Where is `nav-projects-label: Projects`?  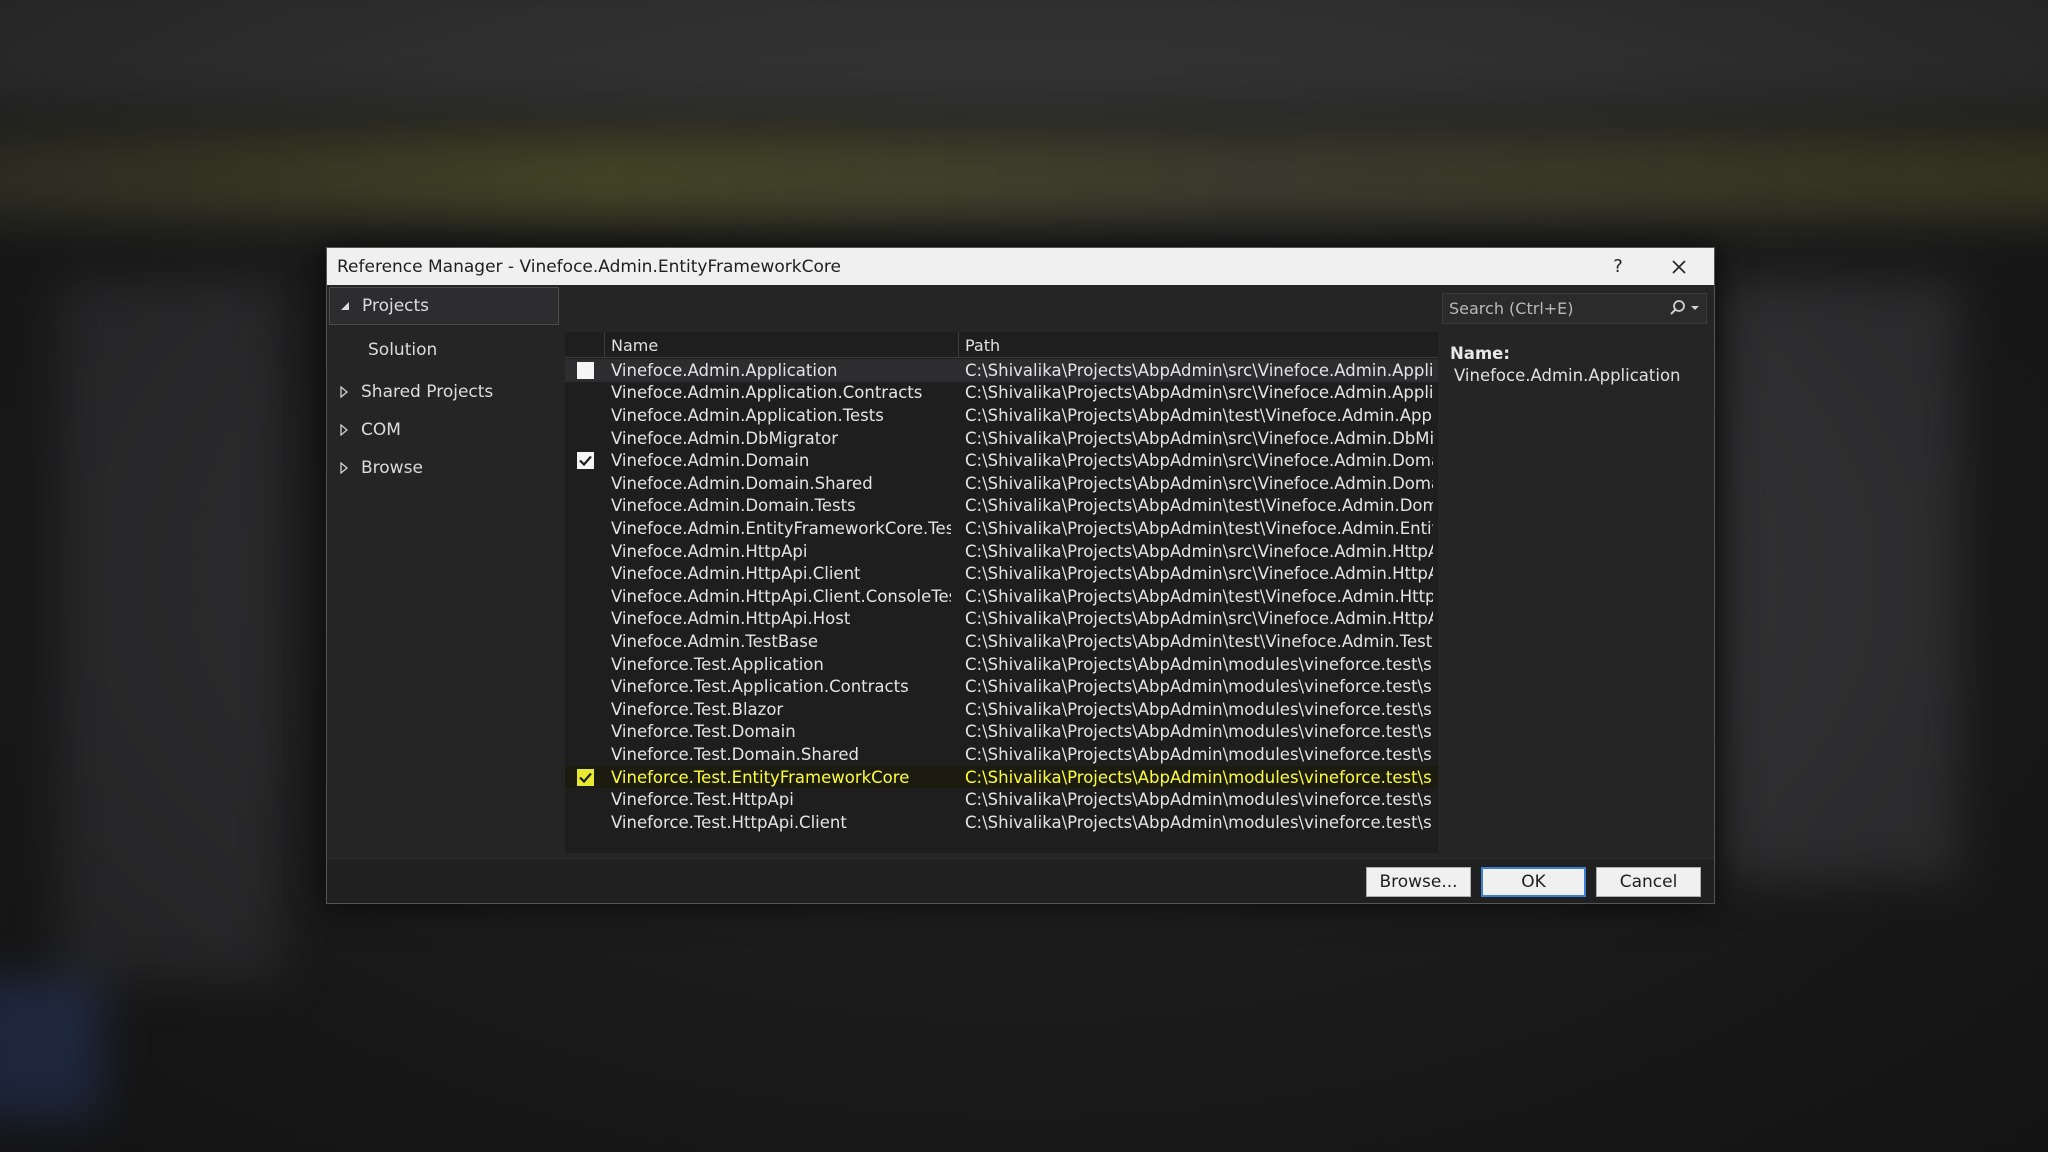 nav-projects-label: Projects is located at coordinates (396, 306).